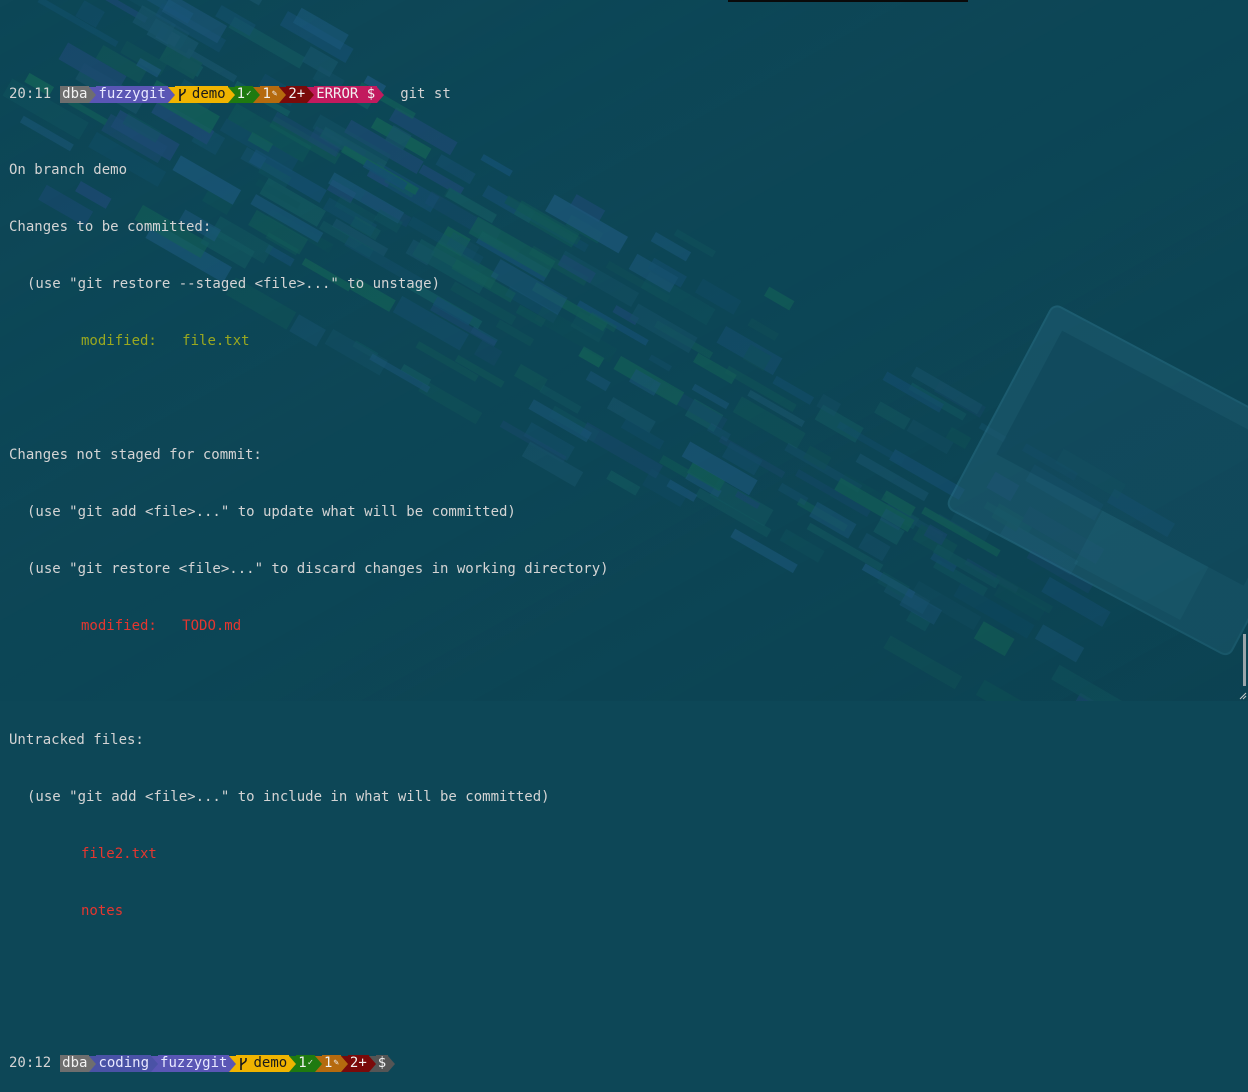  Describe the element at coordinates (216, 341) in the screenshot. I see `staged-file: file.txt` at that location.